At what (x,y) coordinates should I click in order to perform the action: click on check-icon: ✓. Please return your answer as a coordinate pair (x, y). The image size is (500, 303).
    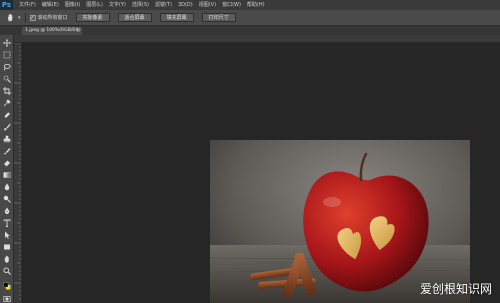
    Looking at the image, I should click on (32, 17).